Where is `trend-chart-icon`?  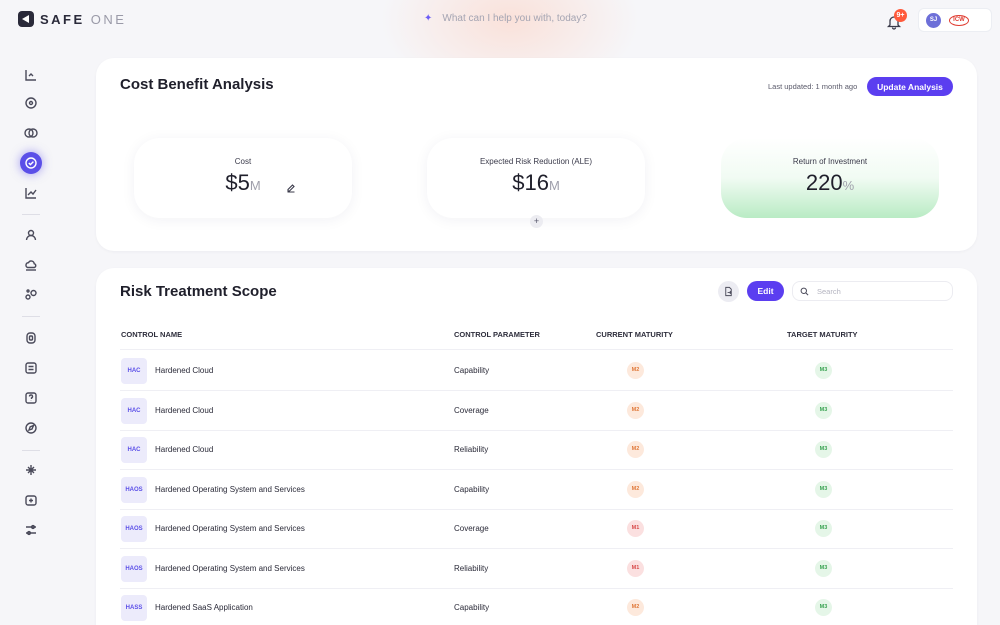
trend-chart-icon is located at coordinates (31, 193).